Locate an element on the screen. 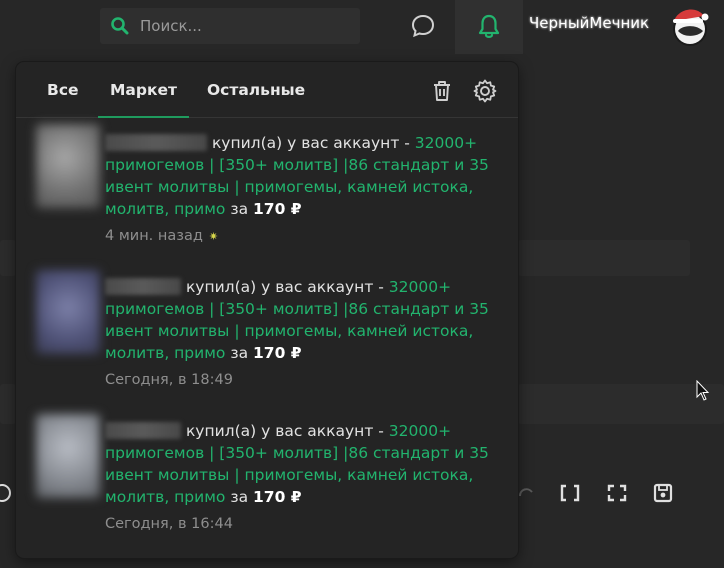 Image resolution: width=724 pixels, height=568 pixels. notification-tabs: Все Маркет Остальные is located at coordinates (267, 90).